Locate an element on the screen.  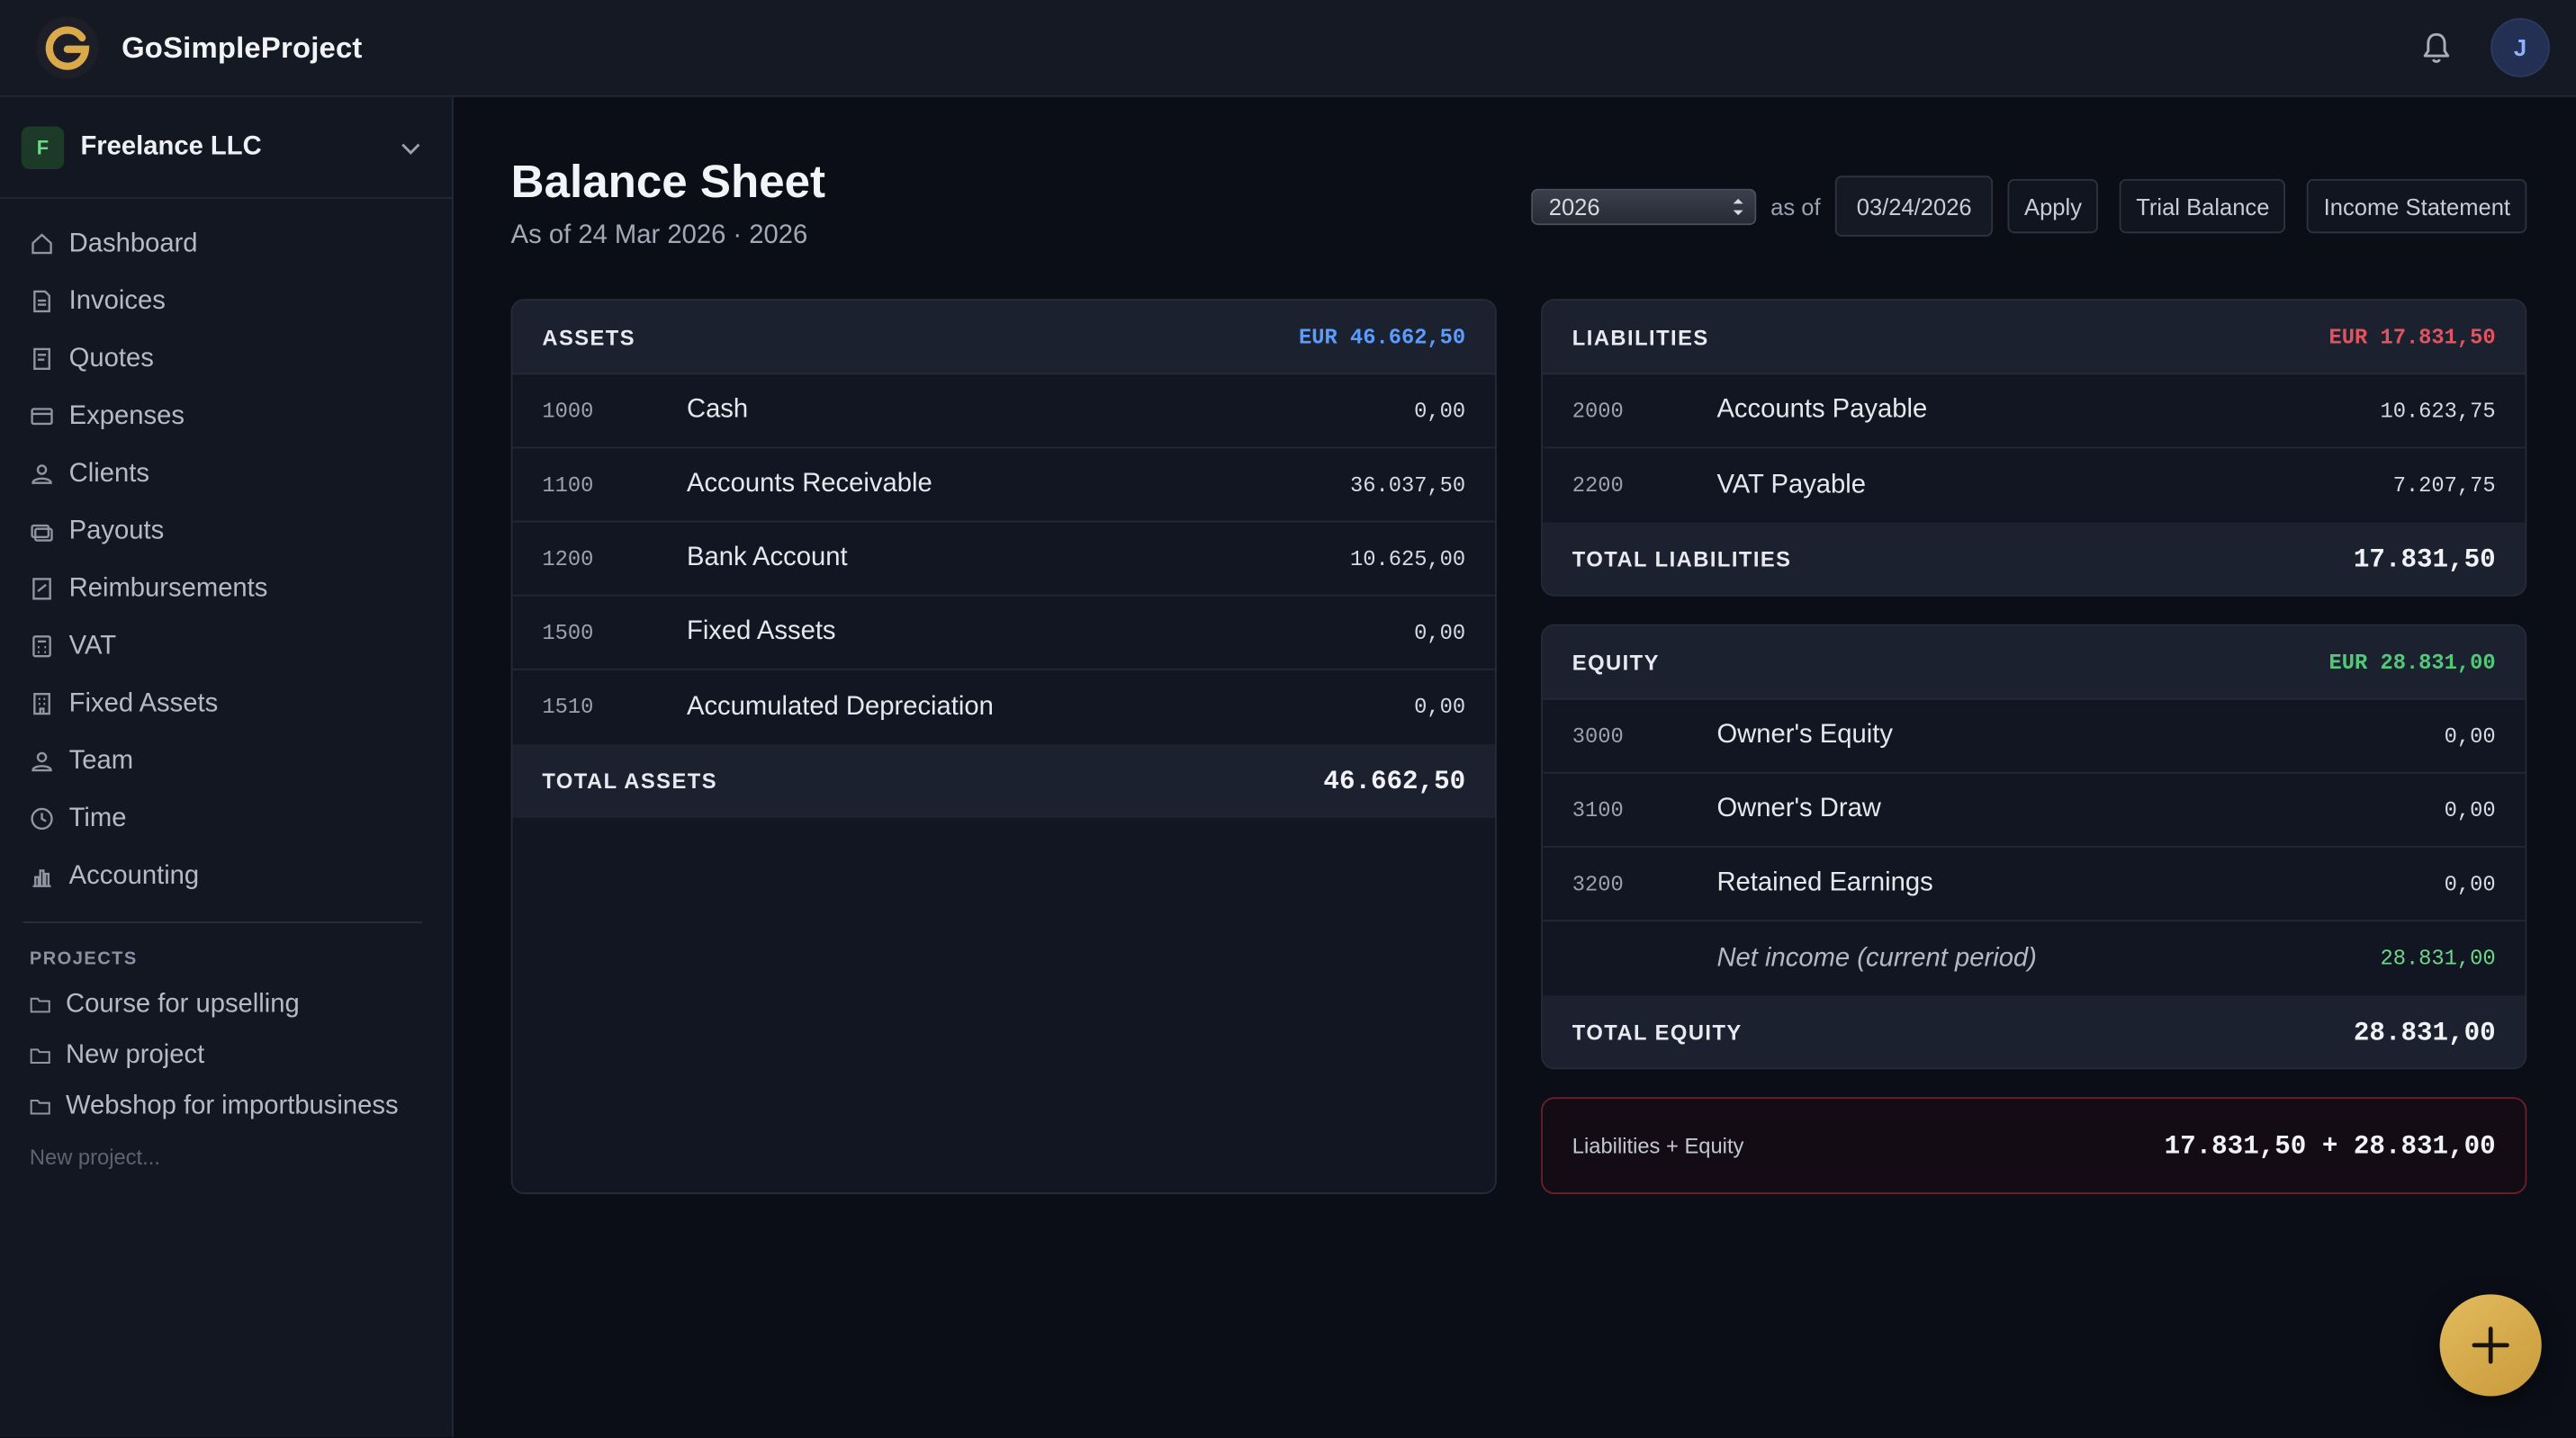
quote-icon is located at coordinates (41, 358).